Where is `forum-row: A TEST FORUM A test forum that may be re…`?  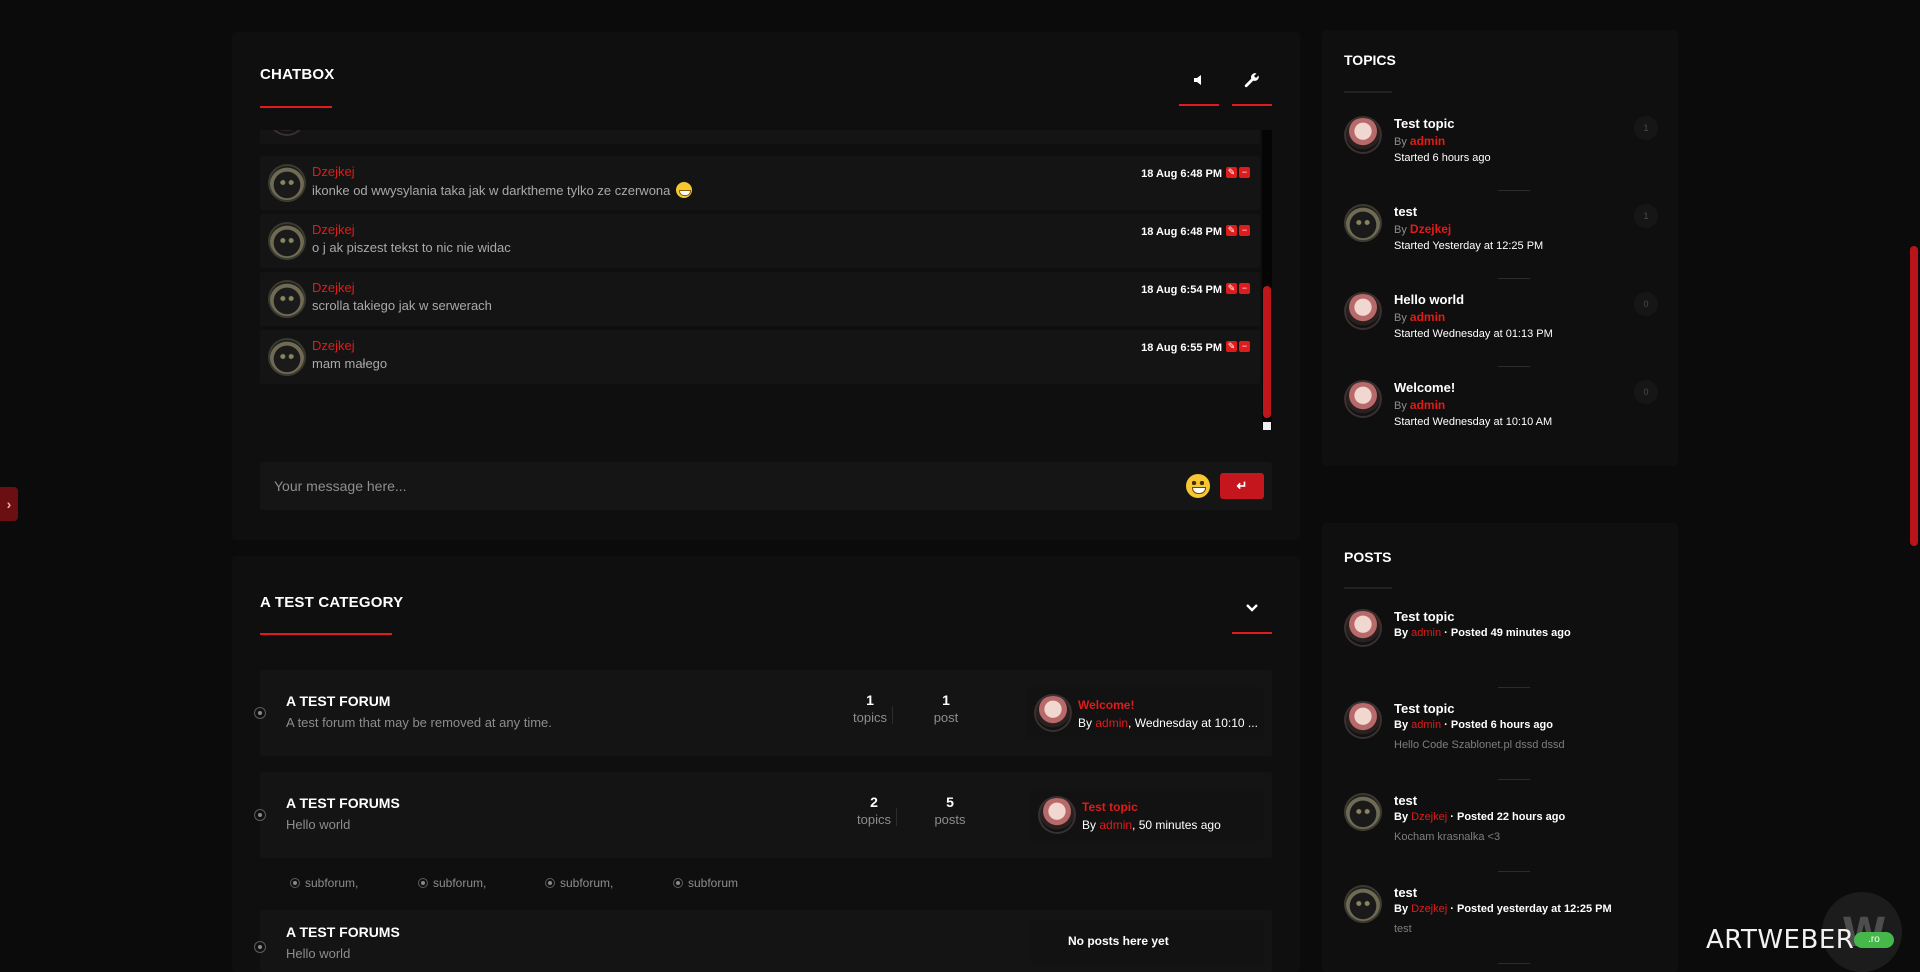
forum-row: A TEST FORUM A test forum that may be re… is located at coordinates (763, 713).